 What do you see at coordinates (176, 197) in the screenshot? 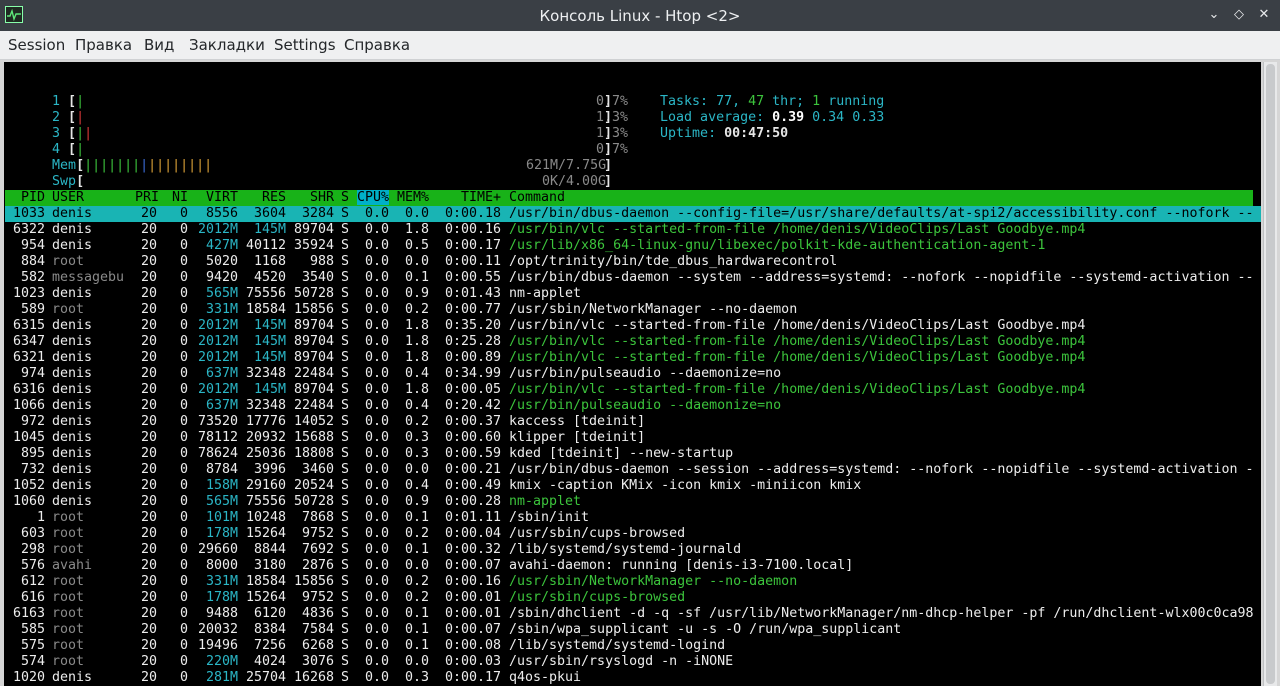
I see `col-ni: NI` at bounding box center [176, 197].